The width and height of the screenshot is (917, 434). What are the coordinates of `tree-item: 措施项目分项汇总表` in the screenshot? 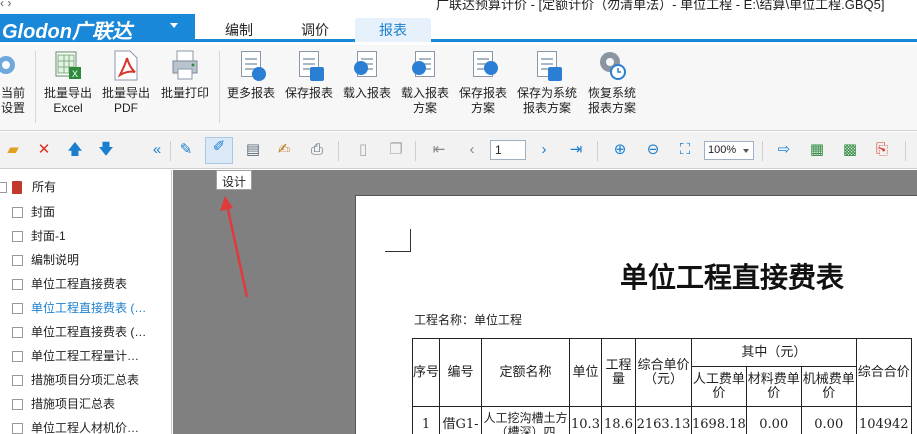 It's located at (85, 380).